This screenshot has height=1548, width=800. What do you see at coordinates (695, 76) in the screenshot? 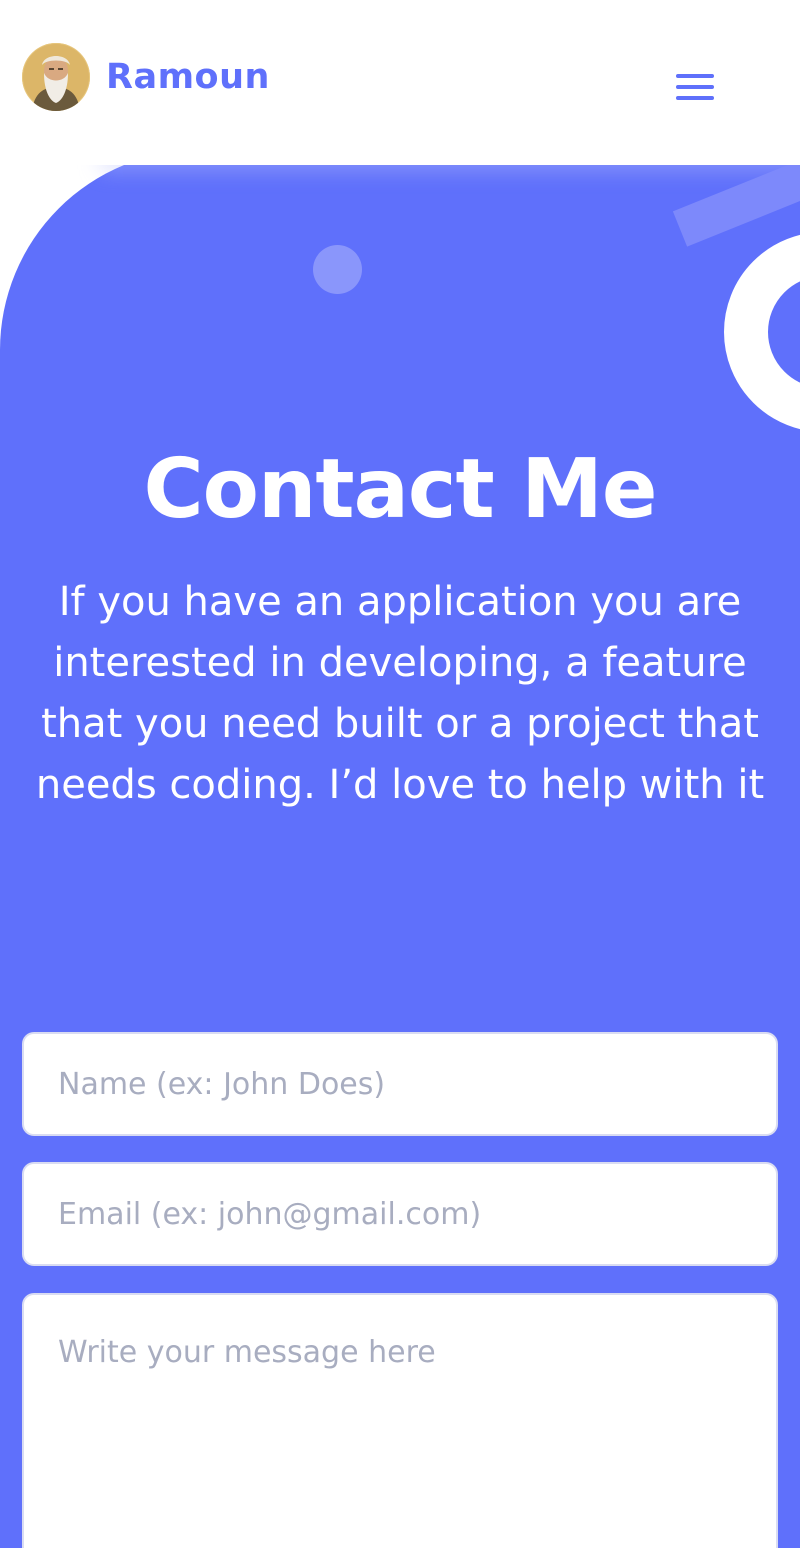
I see `menu-line-top` at bounding box center [695, 76].